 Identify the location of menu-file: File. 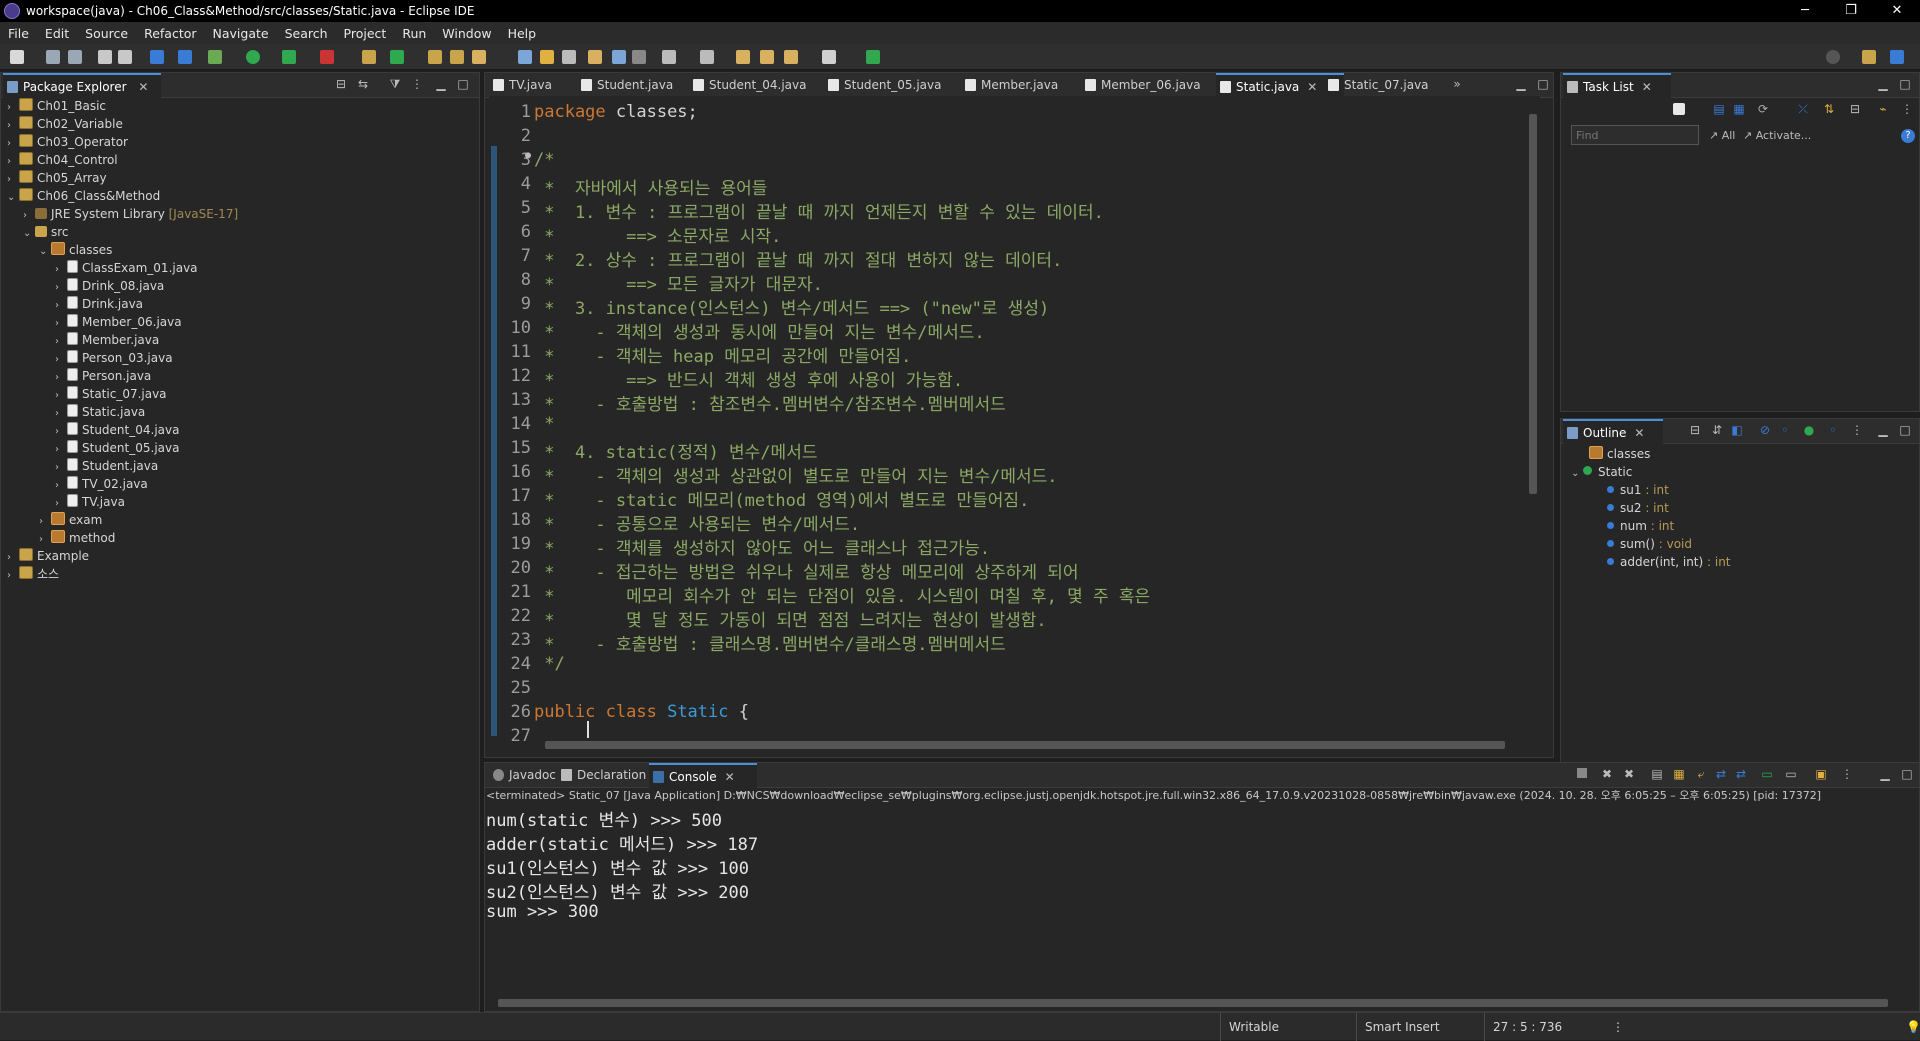
(18, 33).